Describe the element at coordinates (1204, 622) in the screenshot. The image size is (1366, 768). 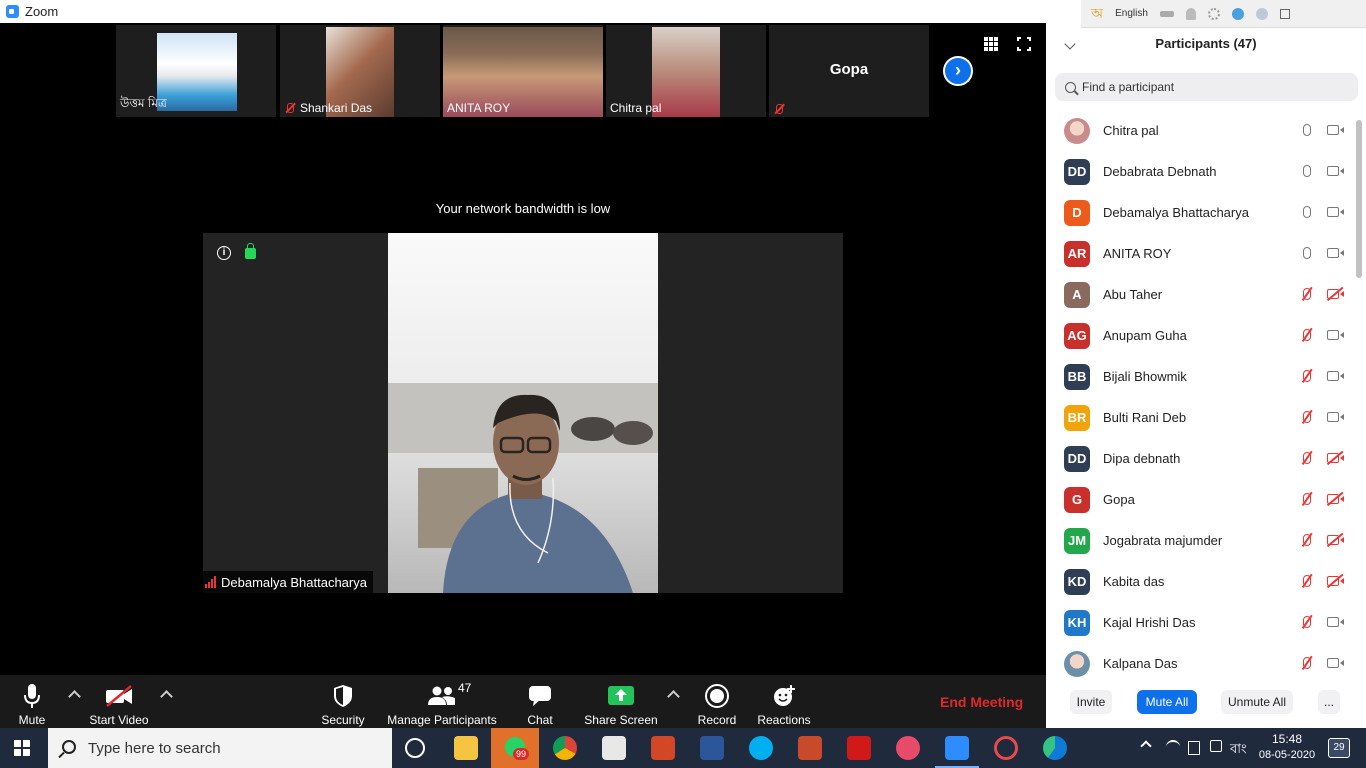
I see `participant-row: KH Kajal Hrishi Das` at that location.